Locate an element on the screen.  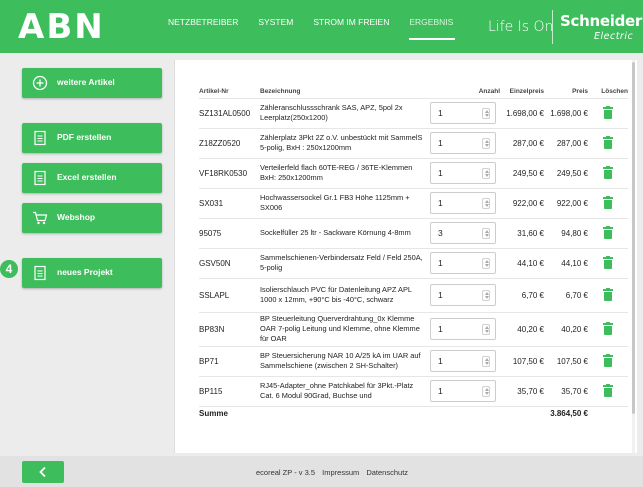
artikel-nr: BP71 is located at coordinates (229, 360).